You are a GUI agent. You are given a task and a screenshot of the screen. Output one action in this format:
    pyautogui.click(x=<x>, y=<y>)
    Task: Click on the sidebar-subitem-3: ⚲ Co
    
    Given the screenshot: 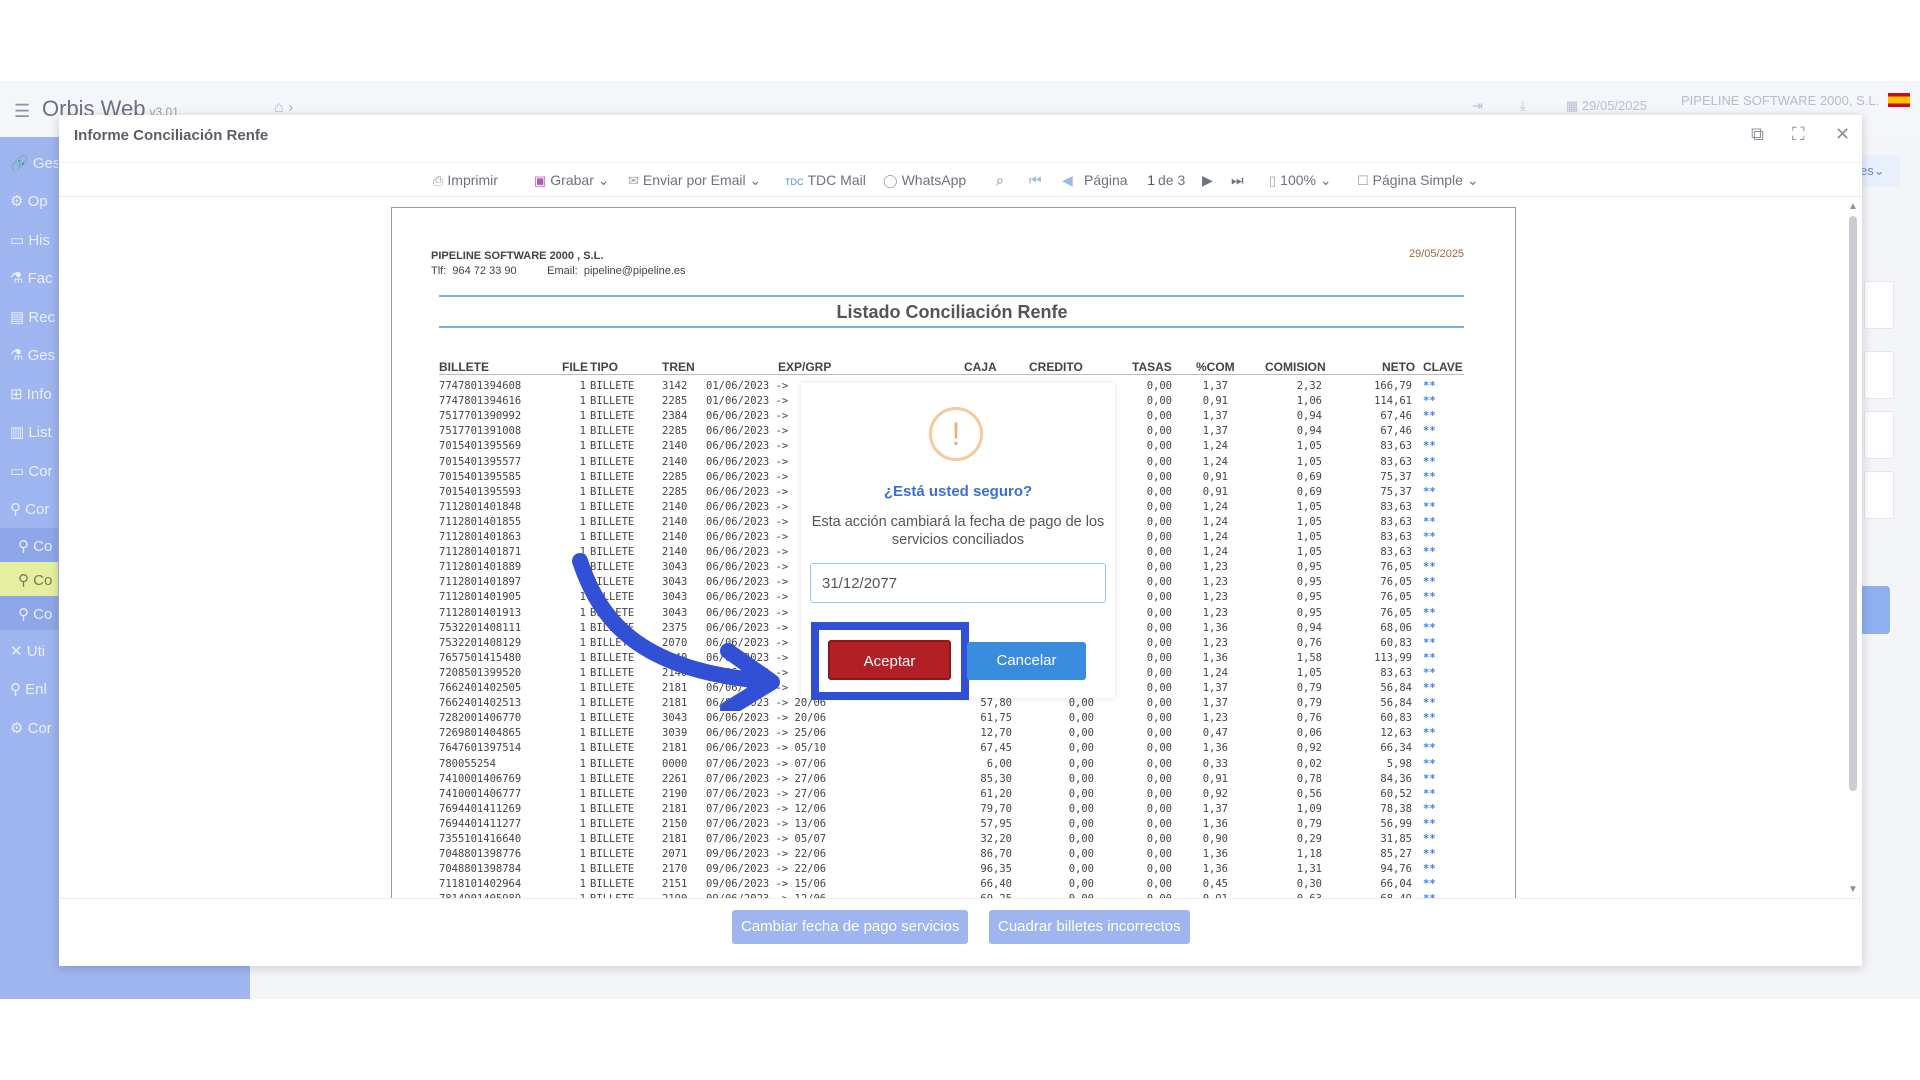 What is the action you would take?
    pyautogui.click(x=29, y=613)
    